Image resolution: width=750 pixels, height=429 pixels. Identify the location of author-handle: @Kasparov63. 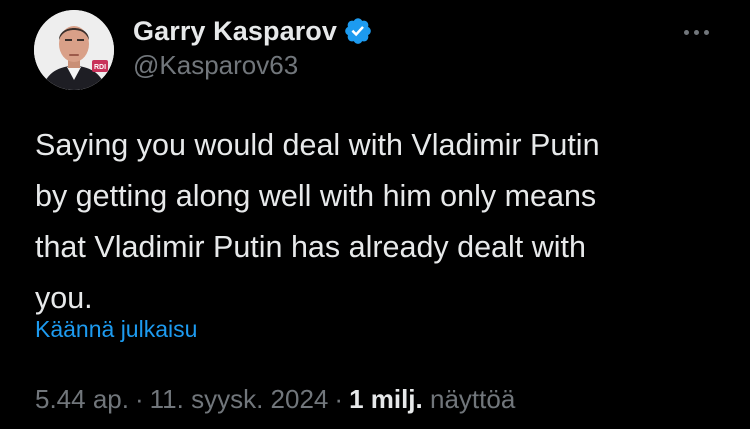
(215, 65).